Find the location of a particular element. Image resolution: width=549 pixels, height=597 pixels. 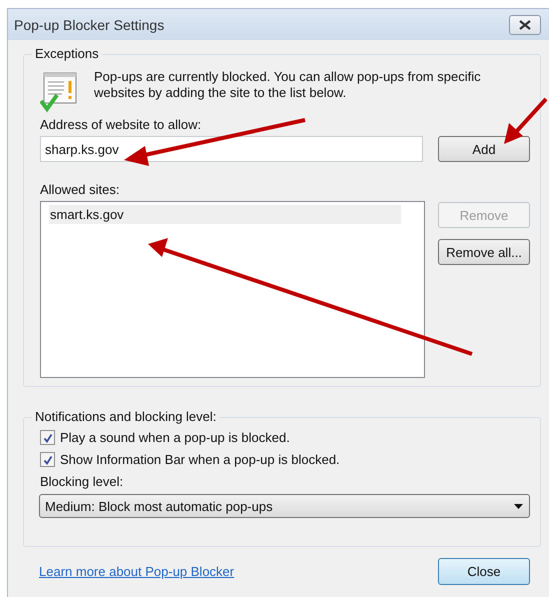

window-title: Pop-up Blocker Settings is located at coordinates (89, 24).